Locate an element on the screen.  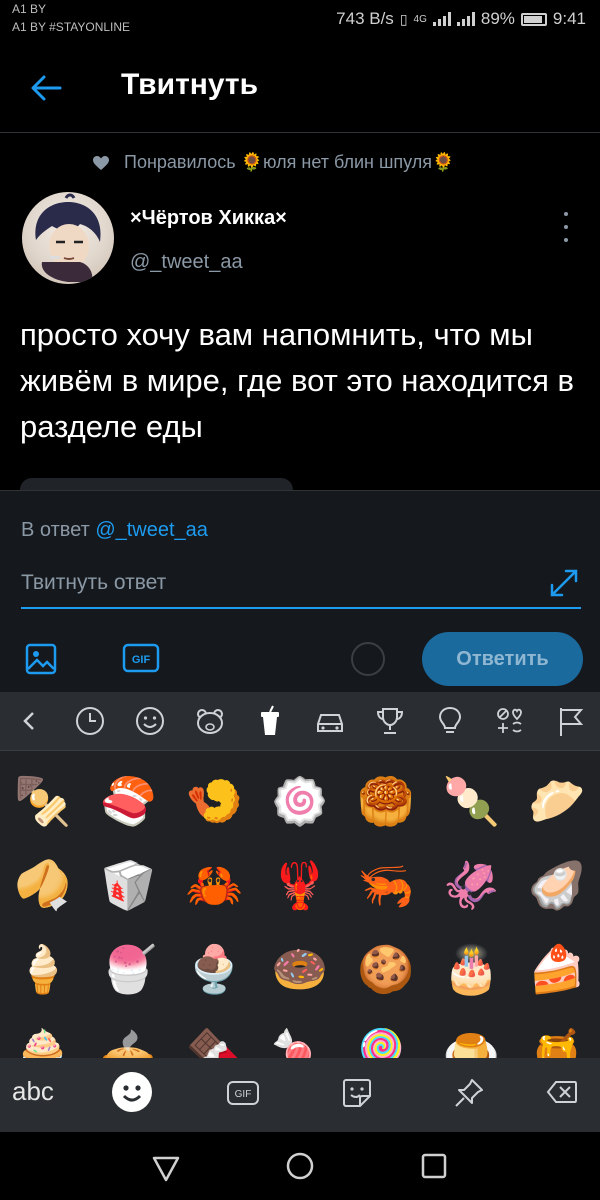
nav-recents-button is located at coordinates (434, 1166).